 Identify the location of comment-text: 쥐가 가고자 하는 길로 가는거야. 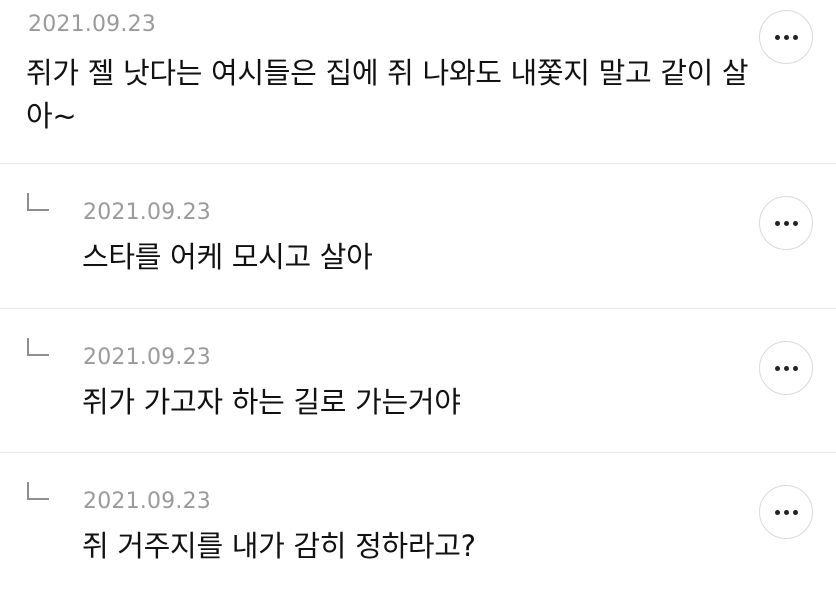
(271, 402).